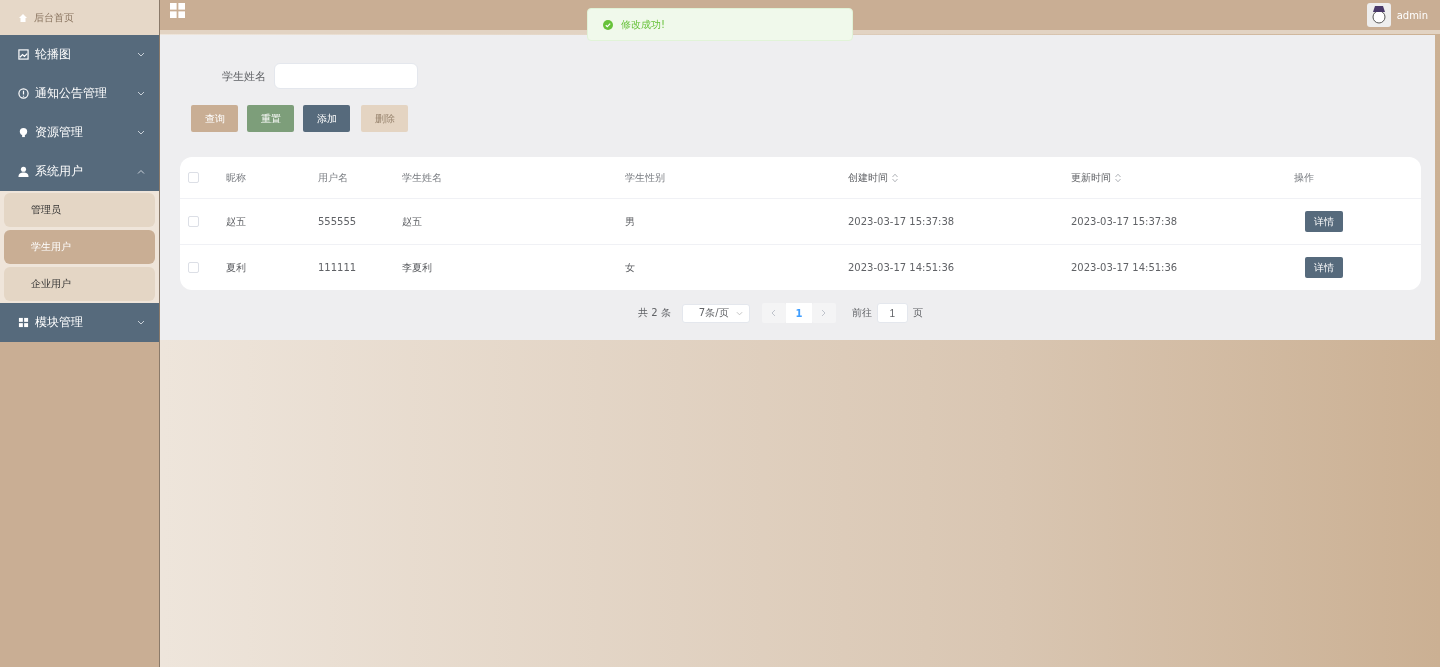  I want to click on goto-page-input: 1, so click(892, 313).